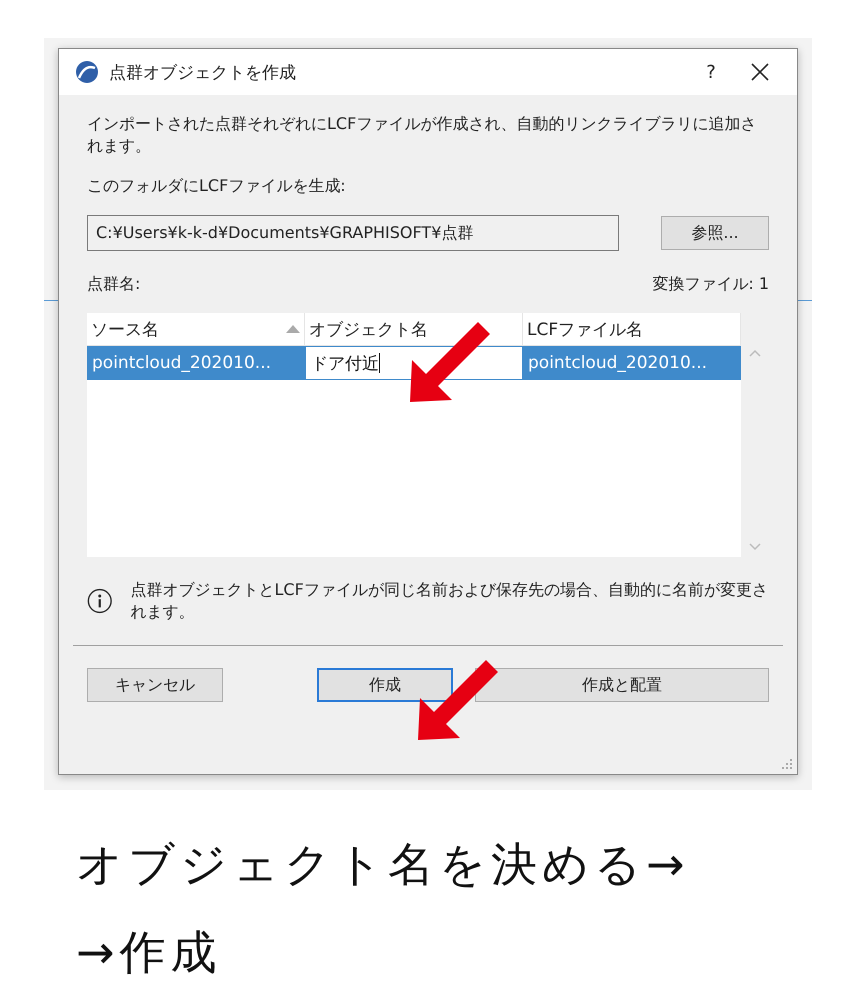  What do you see at coordinates (149, 952) in the screenshot?
I see `caption-text: →作成` at bounding box center [149, 952].